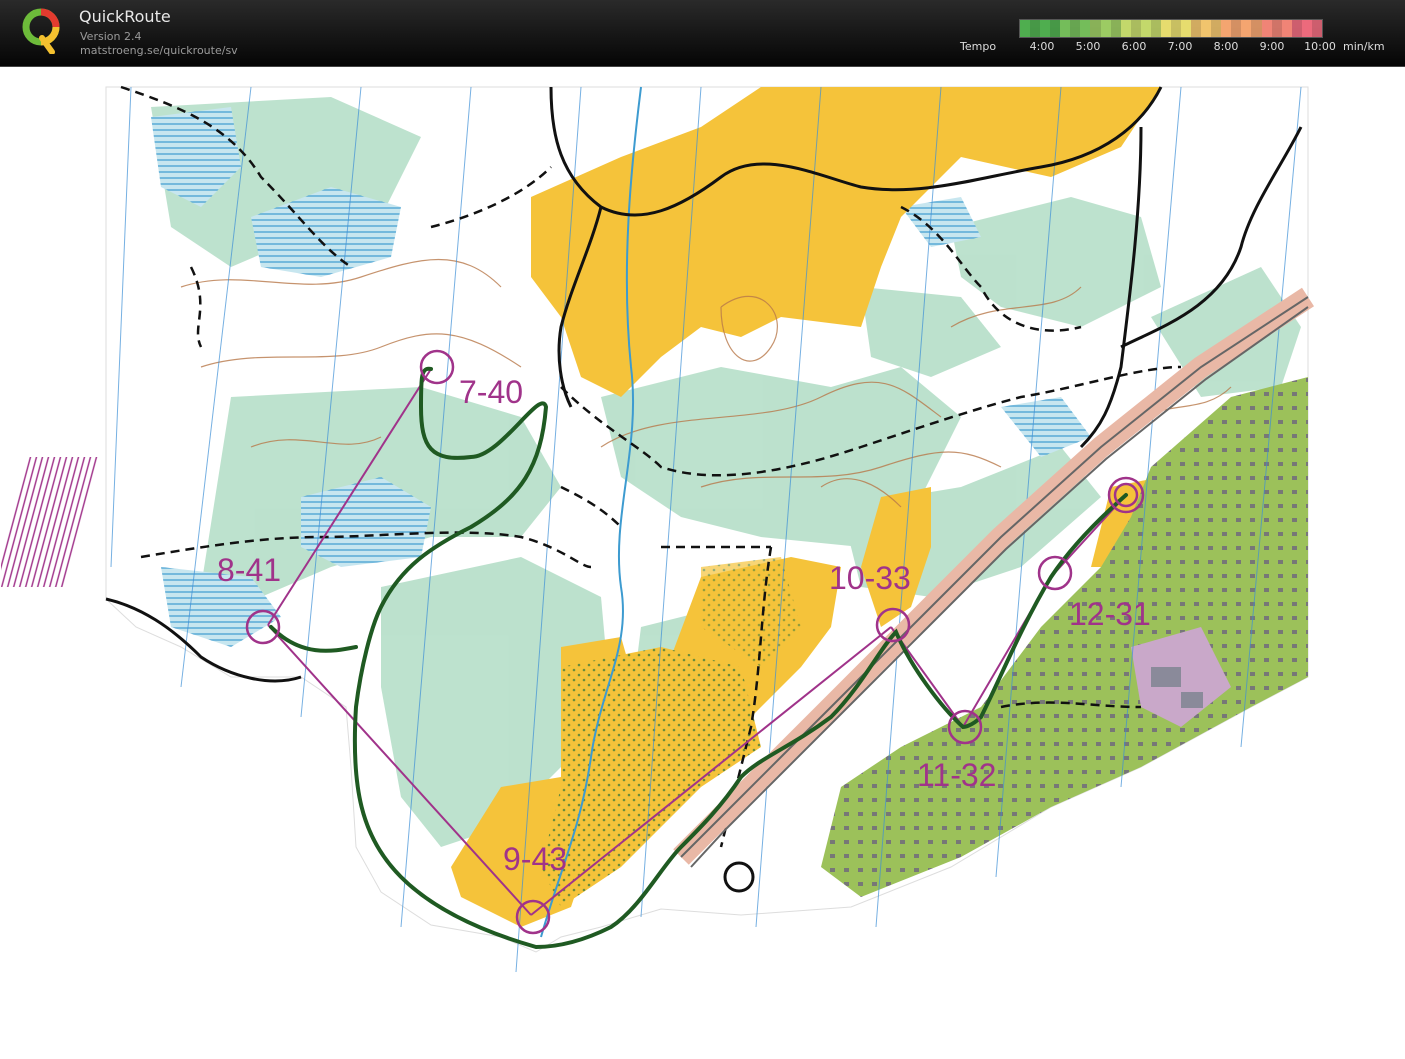  What do you see at coordinates (739, 877) in the screenshot?
I see `roundabout` at bounding box center [739, 877].